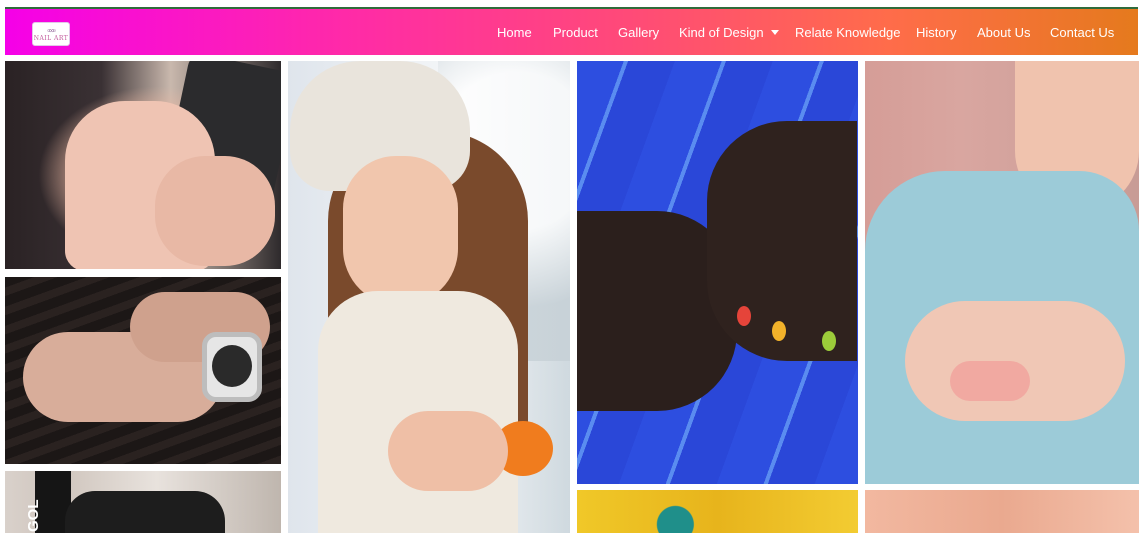 The image size is (1139, 533). Describe the element at coordinates (774, 32) in the screenshot. I see `caret-down-icon` at that location.